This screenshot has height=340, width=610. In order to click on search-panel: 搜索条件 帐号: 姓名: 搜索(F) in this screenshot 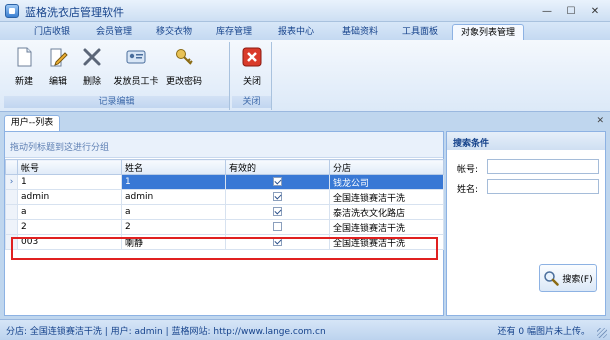, I will do `click(526, 223)`.